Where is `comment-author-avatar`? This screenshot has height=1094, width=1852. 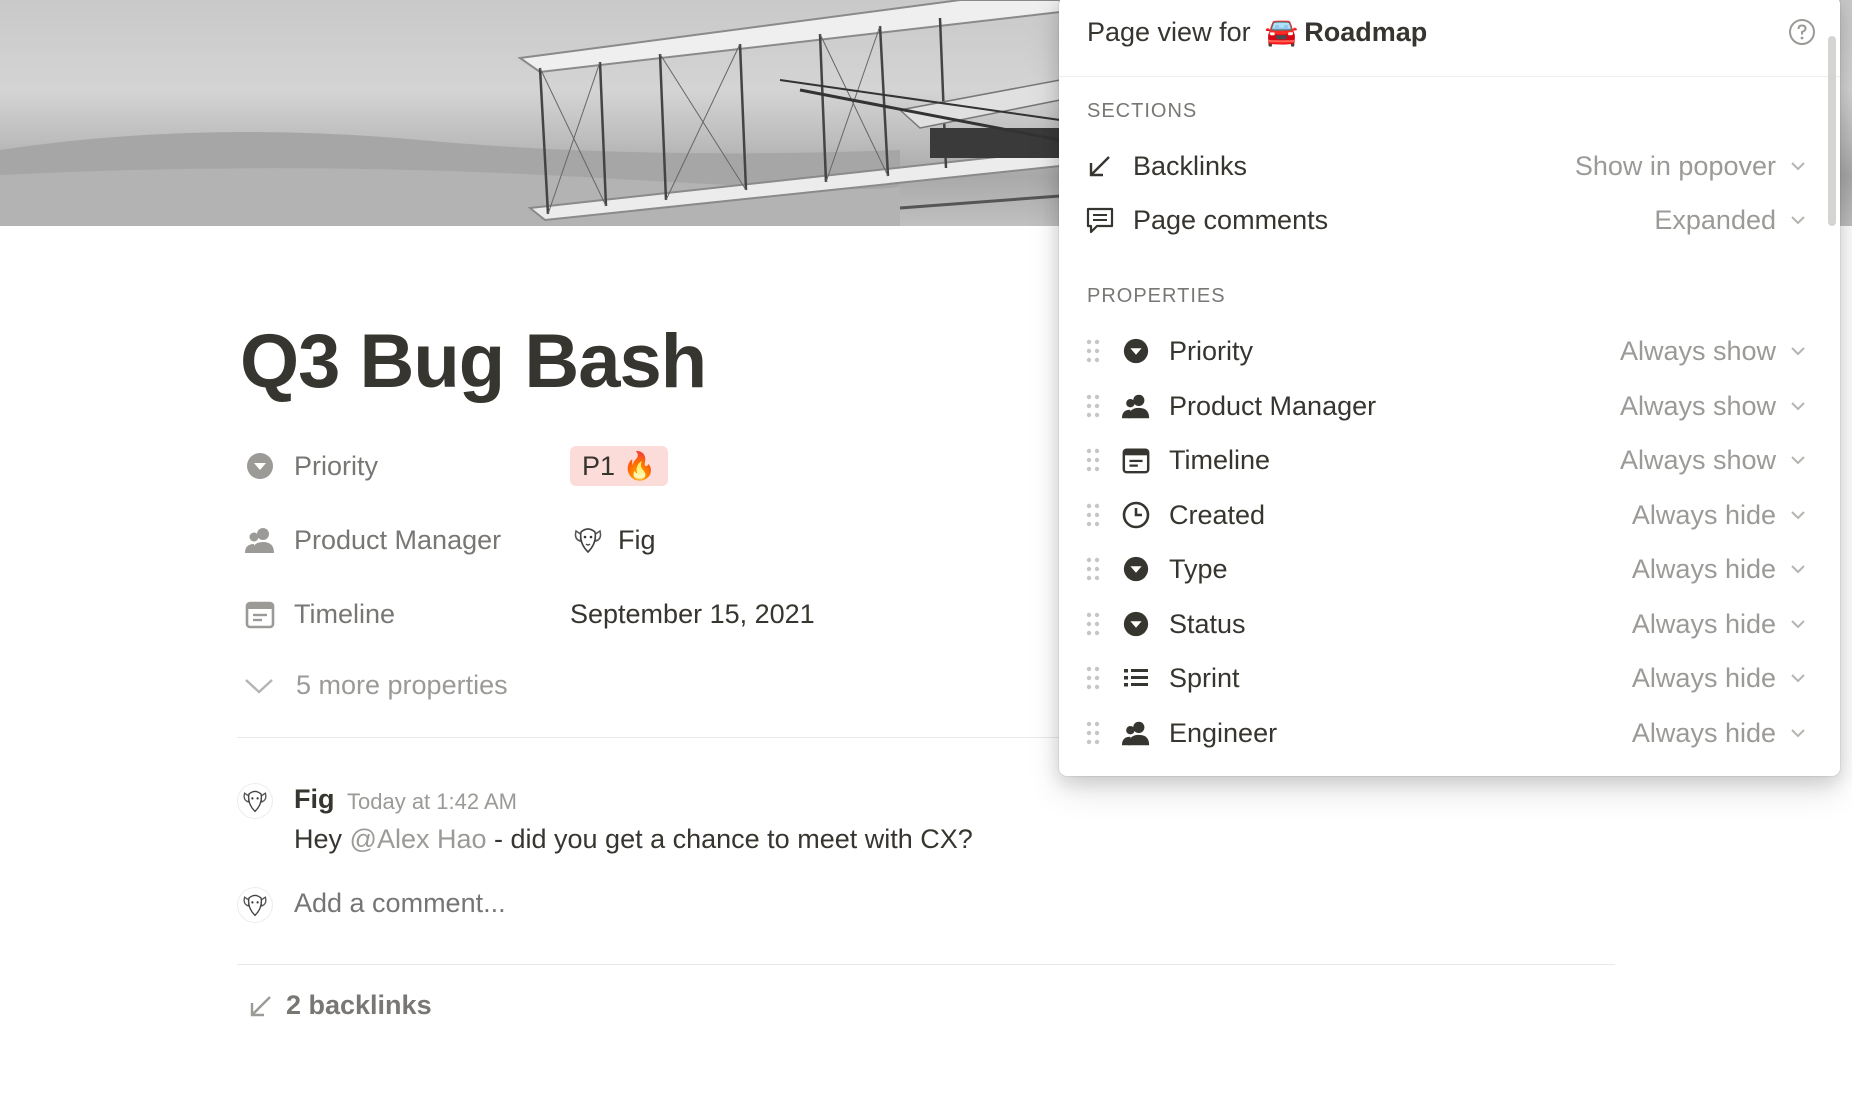
comment-author-avatar is located at coordinates (255, 801).